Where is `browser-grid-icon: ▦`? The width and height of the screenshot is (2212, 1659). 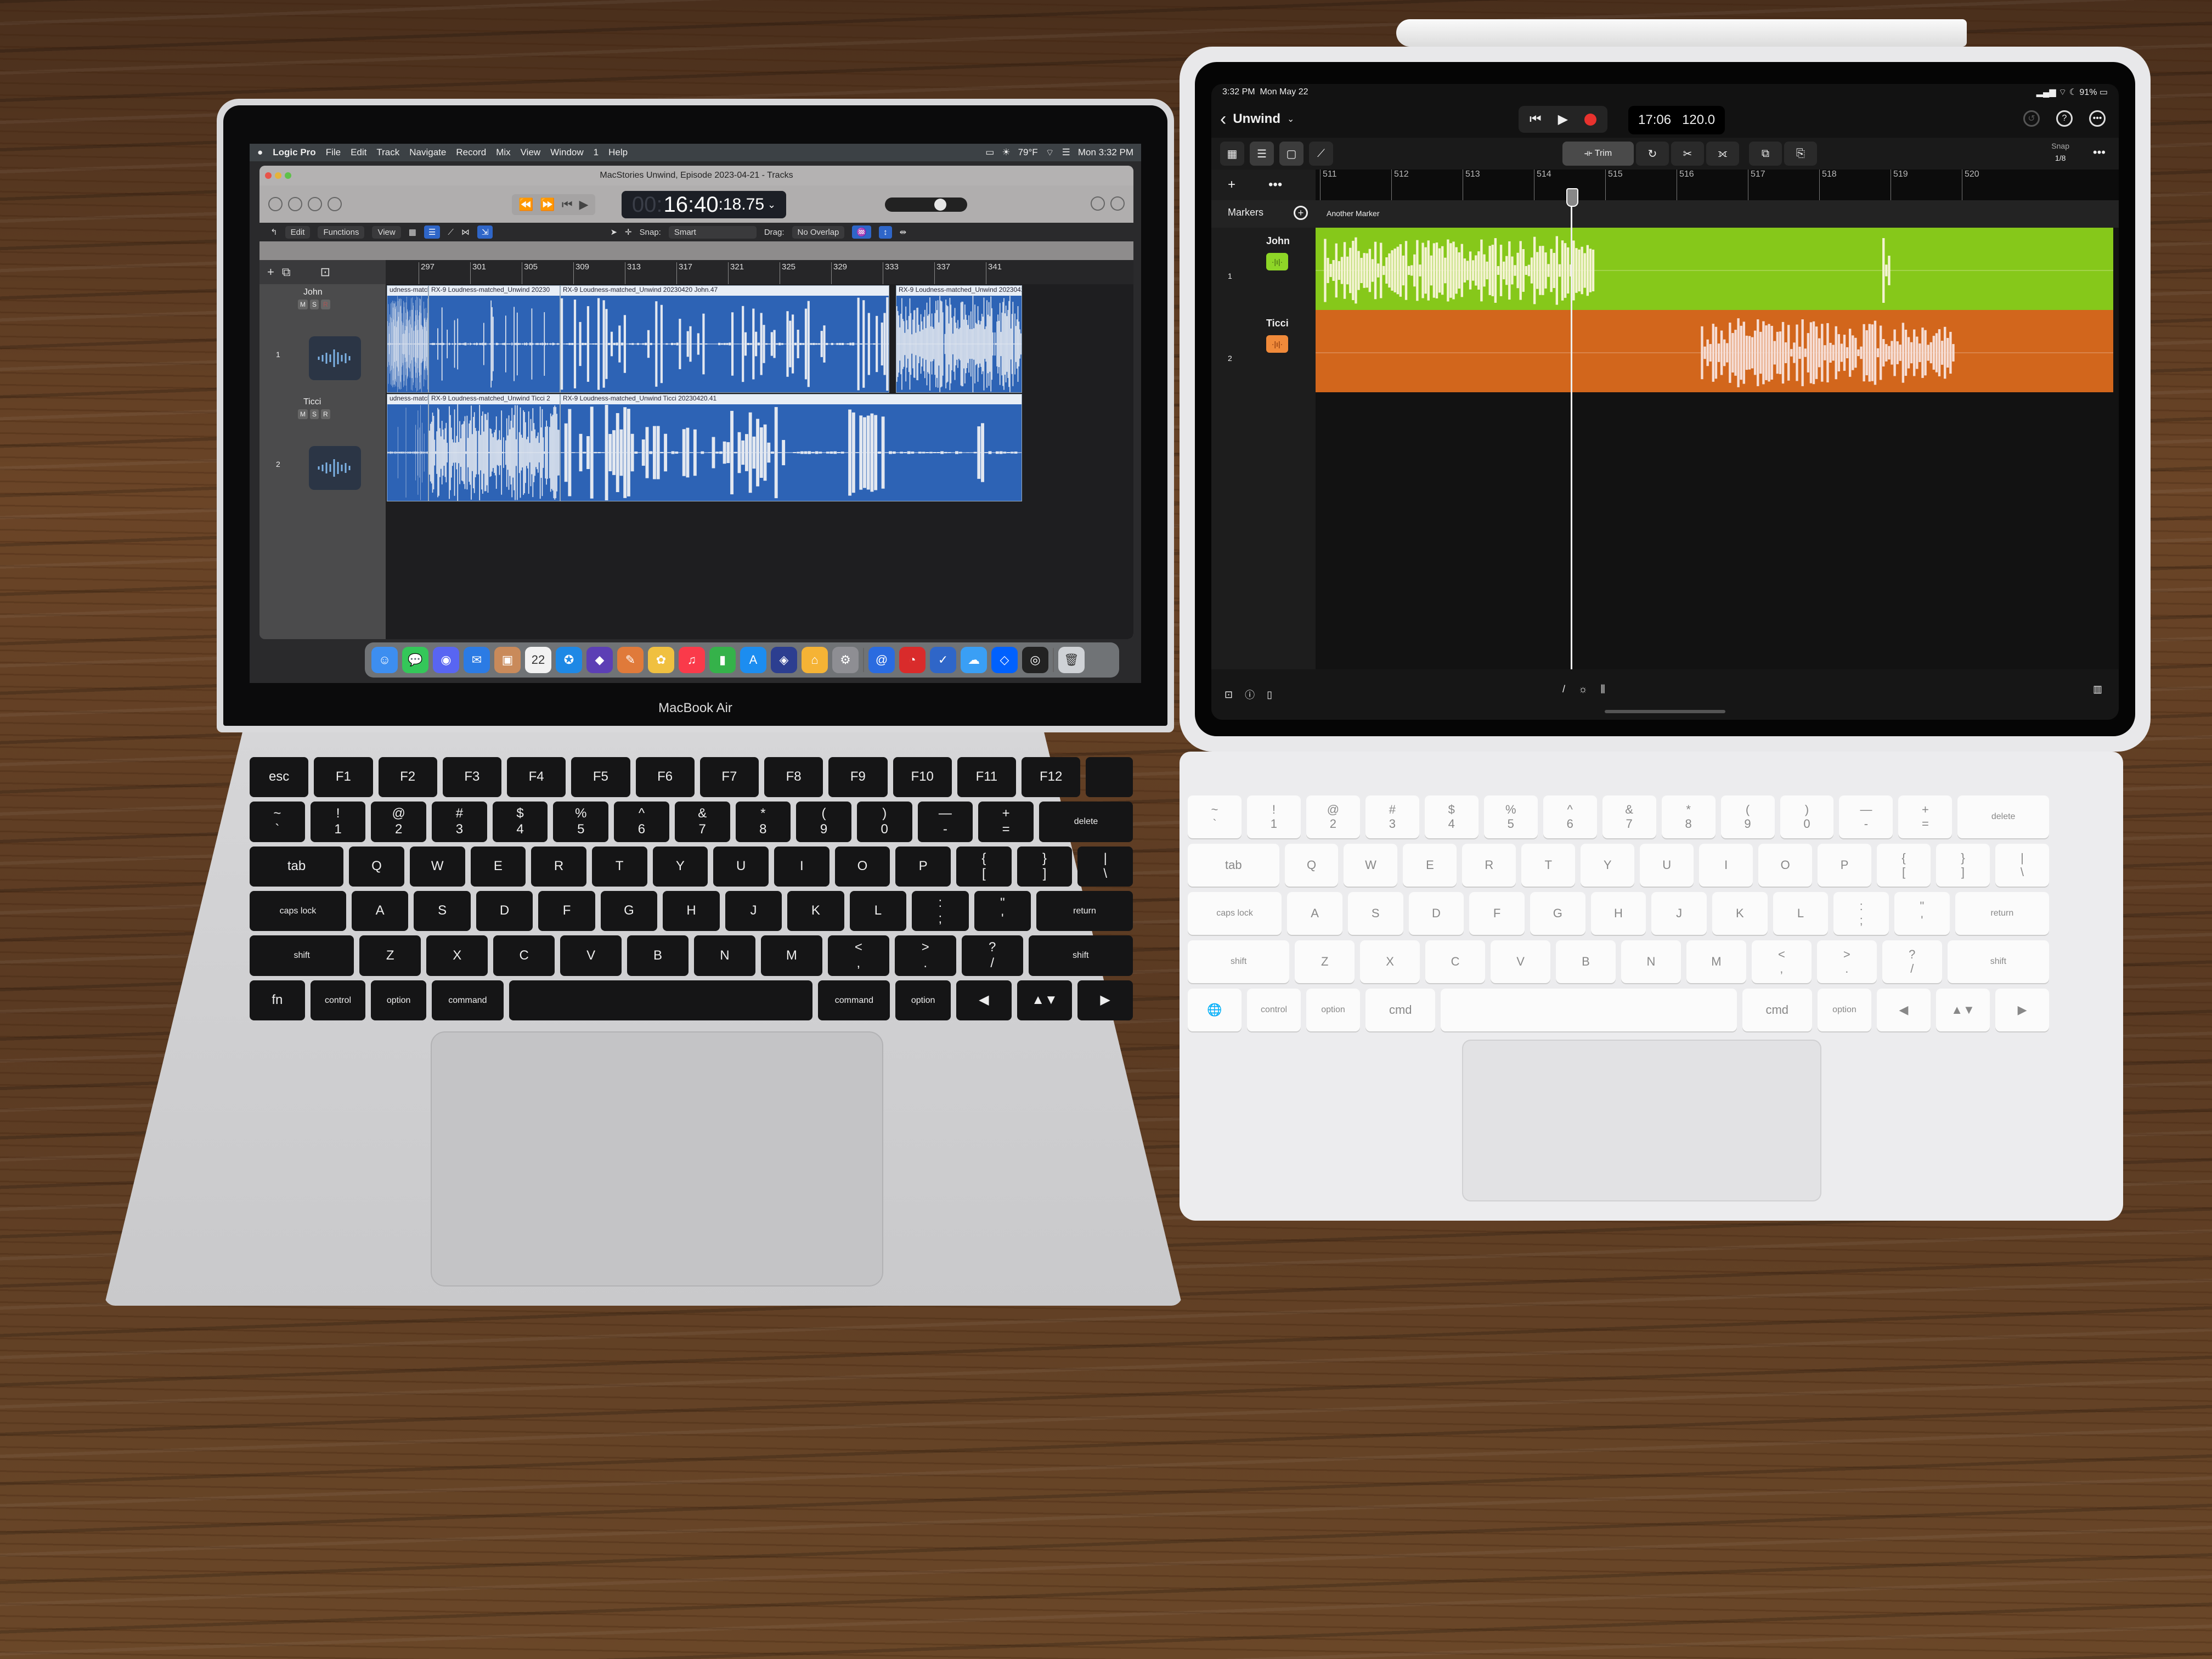 browser-grid-icon: ▦ is located at coordinates (1232, 154).